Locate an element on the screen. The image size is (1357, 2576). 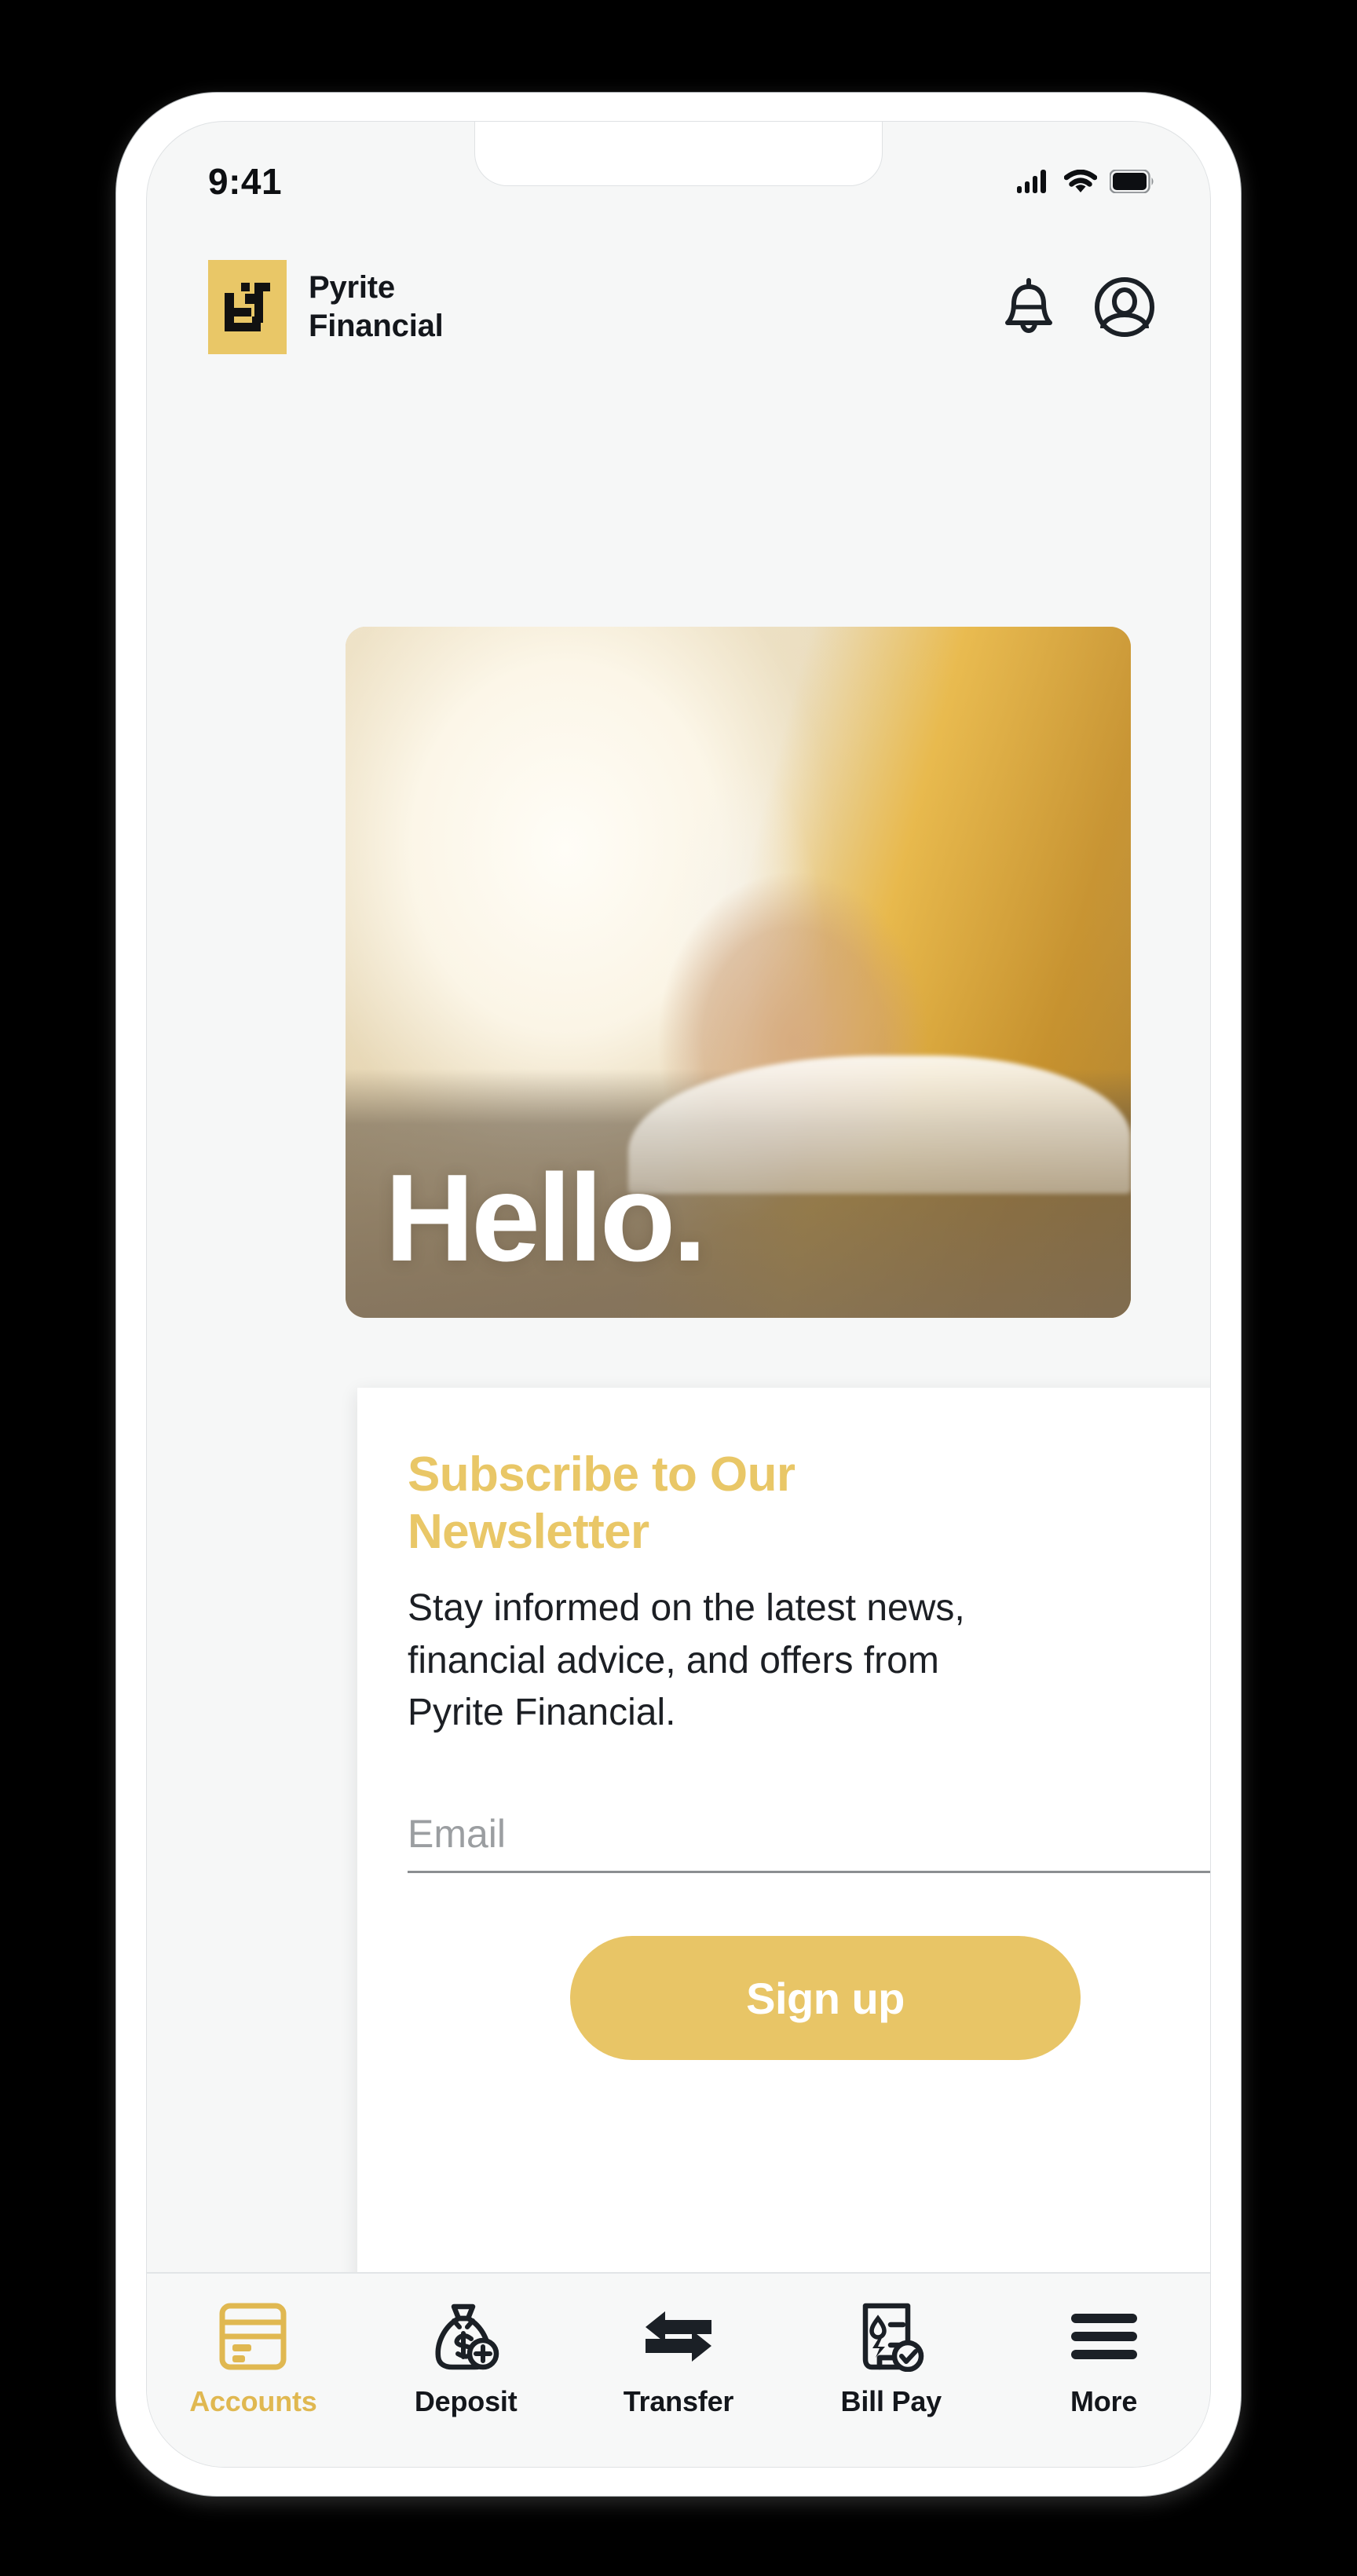
nav-label-more: More is located at coordinates (1104, 2401).